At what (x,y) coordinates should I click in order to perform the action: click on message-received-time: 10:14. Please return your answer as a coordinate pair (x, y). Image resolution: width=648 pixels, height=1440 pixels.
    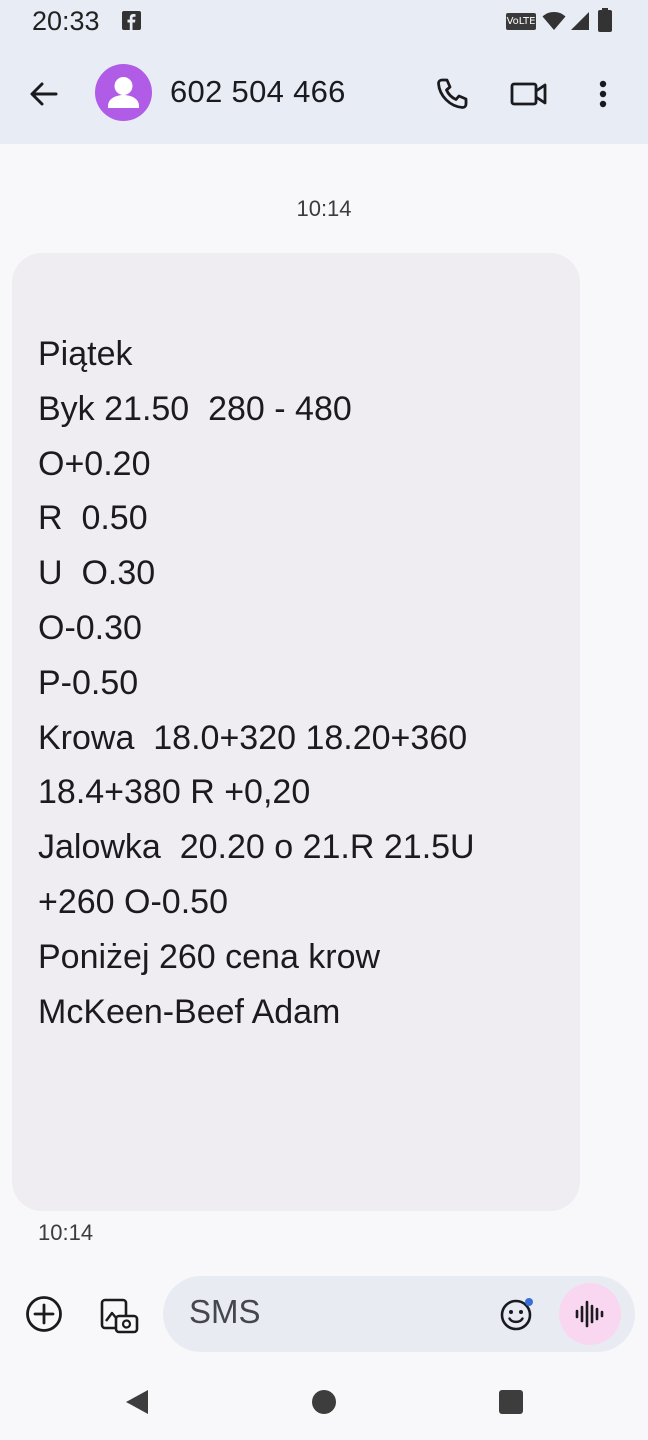
    Looking at the image, I should click on (66, 1232).